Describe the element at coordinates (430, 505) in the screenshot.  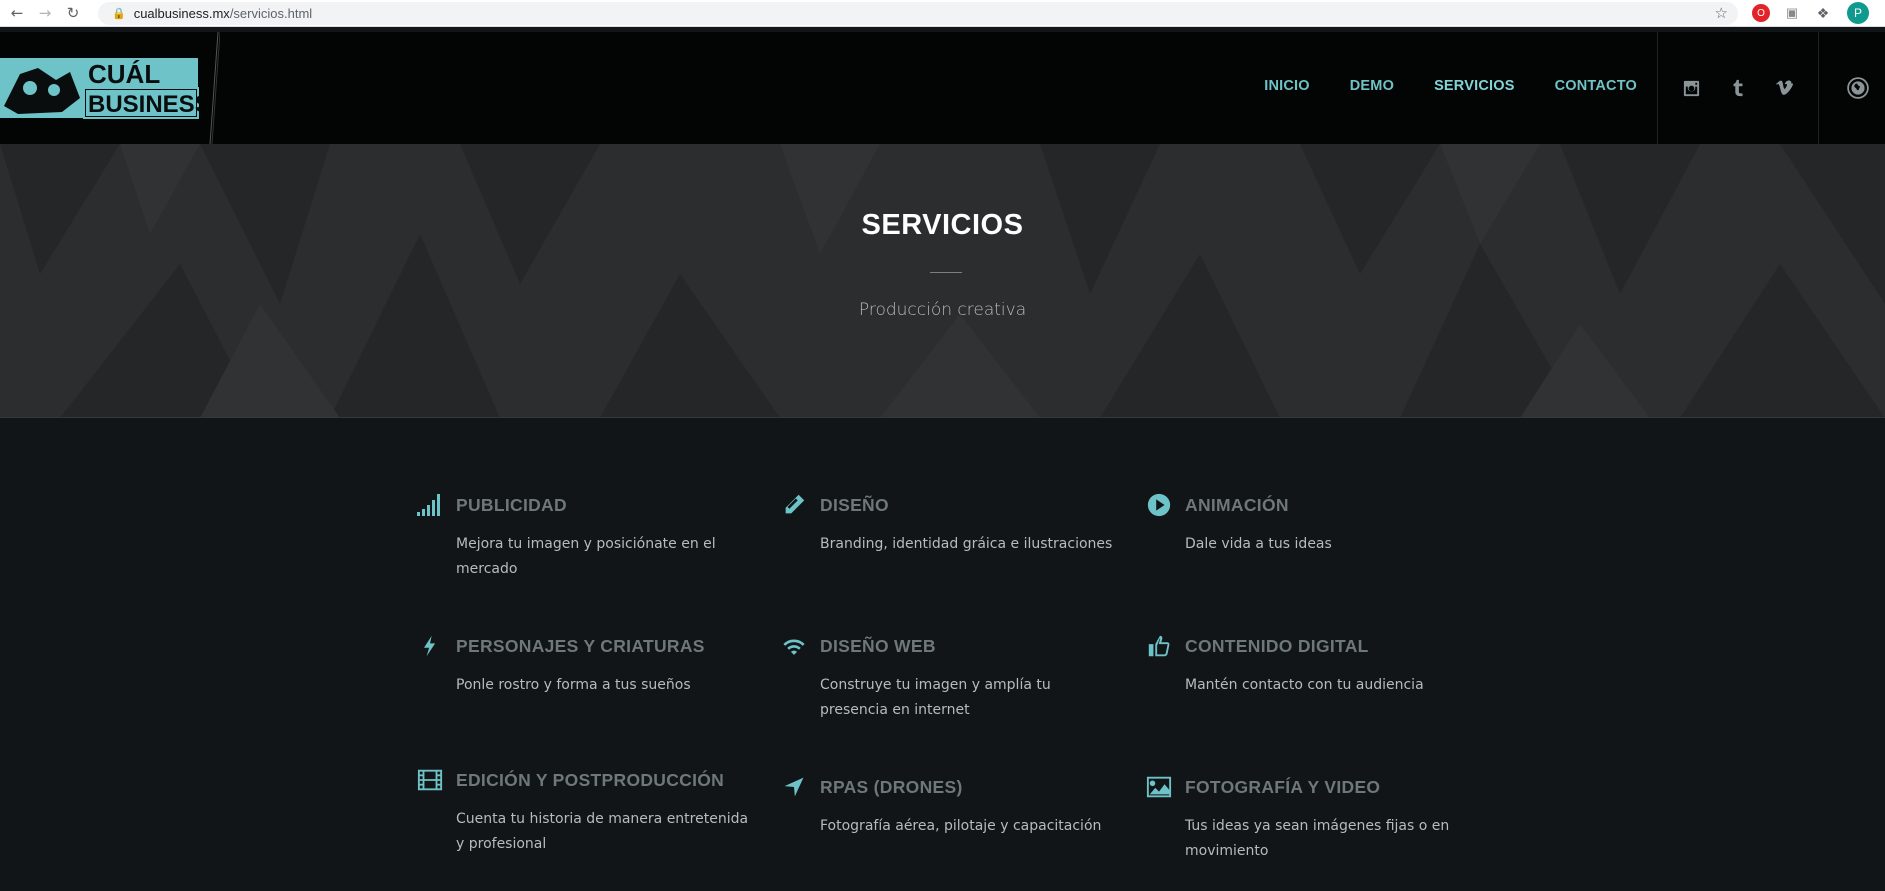
I see `signal-bars-icon` at that location.